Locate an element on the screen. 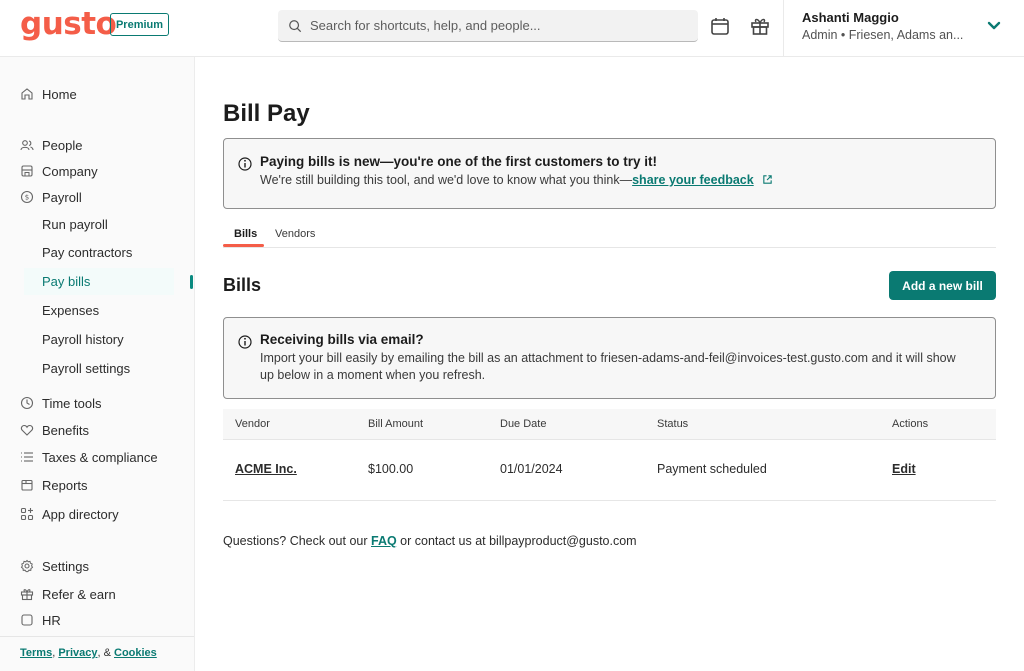 This screenshot has width=1024, height=671. alert-title: Receiving bills via email? is located at coordinates (342, 339).